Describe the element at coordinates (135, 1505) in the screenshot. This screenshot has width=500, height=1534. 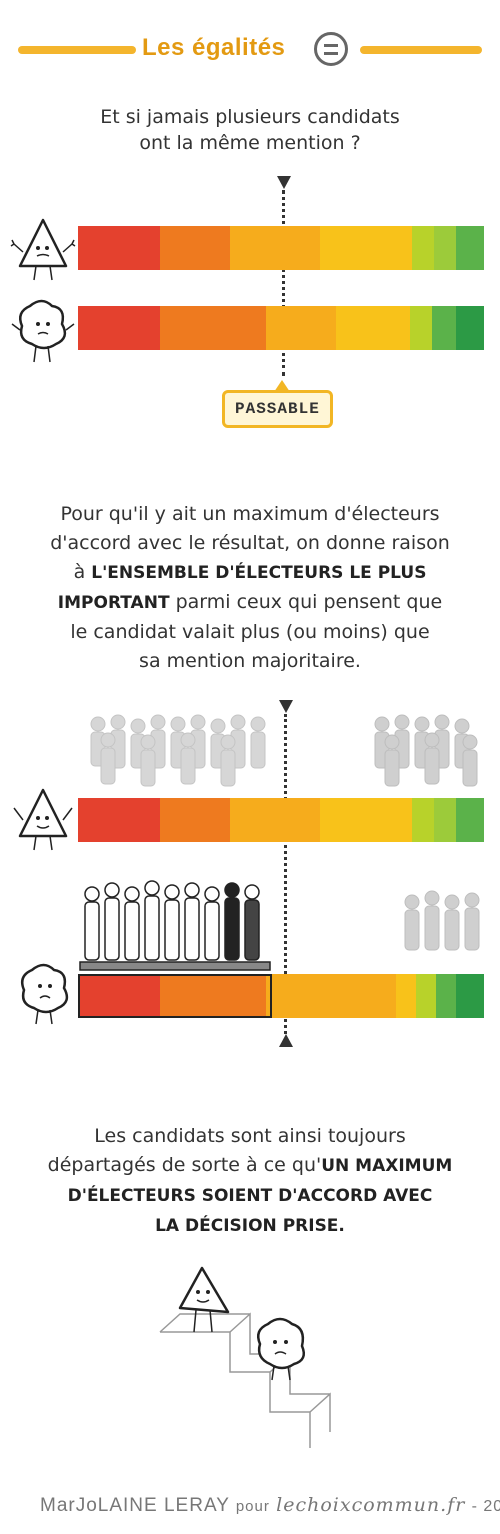
I see `author-name: MarJoLAINE LERAY` at that location.